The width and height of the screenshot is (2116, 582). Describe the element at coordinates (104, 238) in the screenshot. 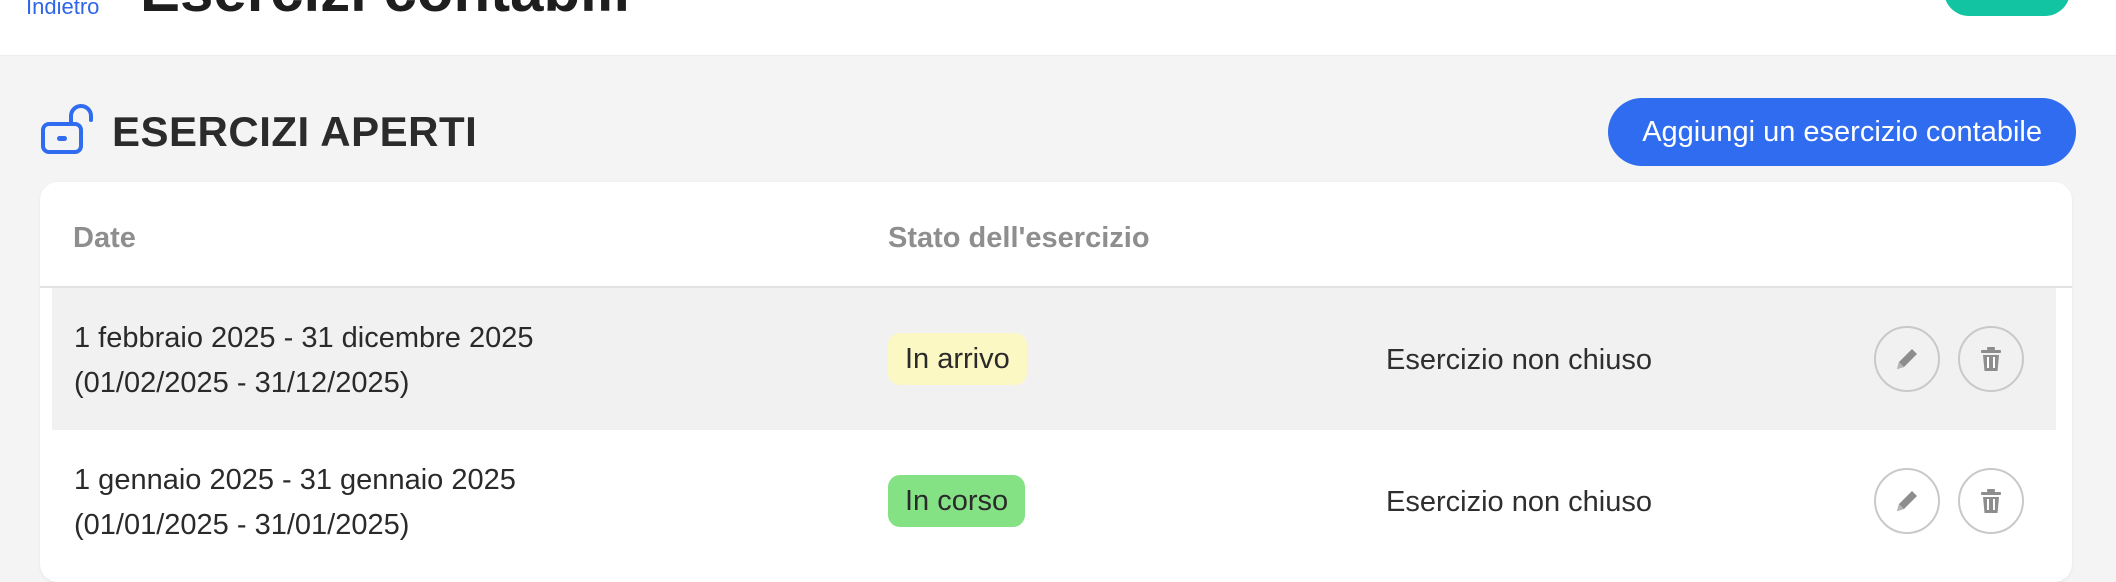

I see `column-header-date: Date` at that location.